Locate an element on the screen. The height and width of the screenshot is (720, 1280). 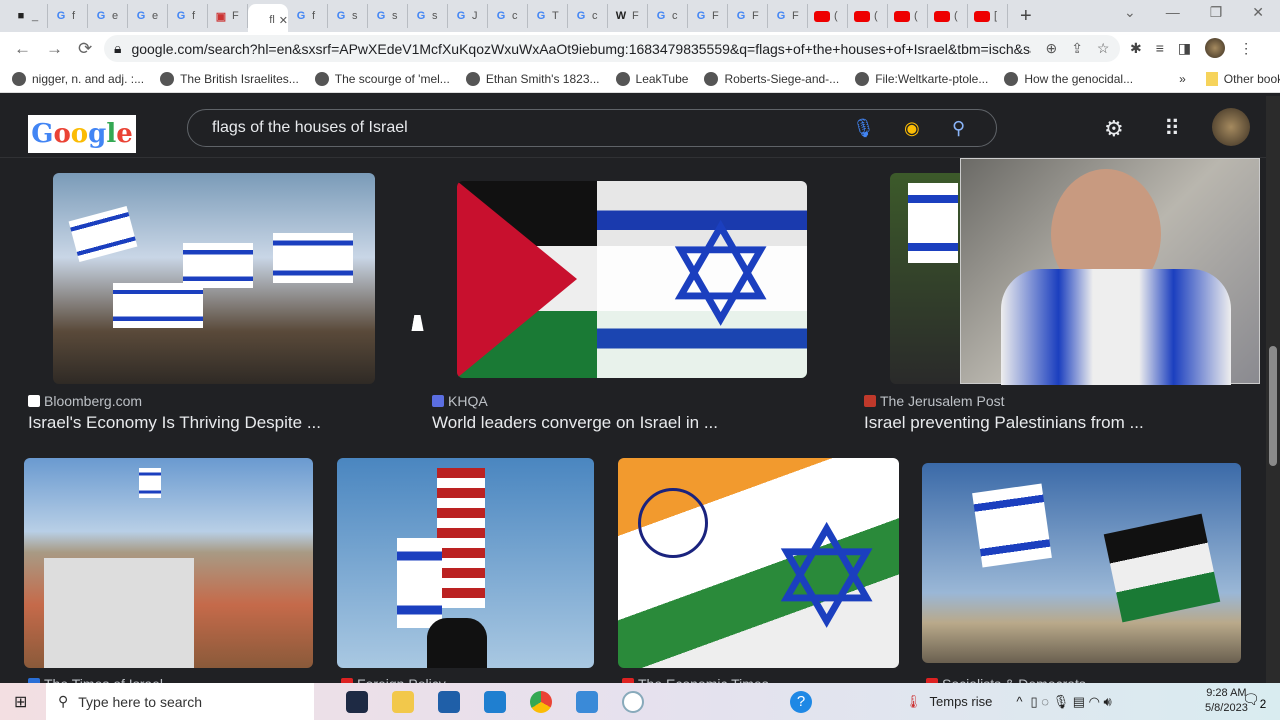
browser-tab: ▣ F is located at coordinates (228, 16).